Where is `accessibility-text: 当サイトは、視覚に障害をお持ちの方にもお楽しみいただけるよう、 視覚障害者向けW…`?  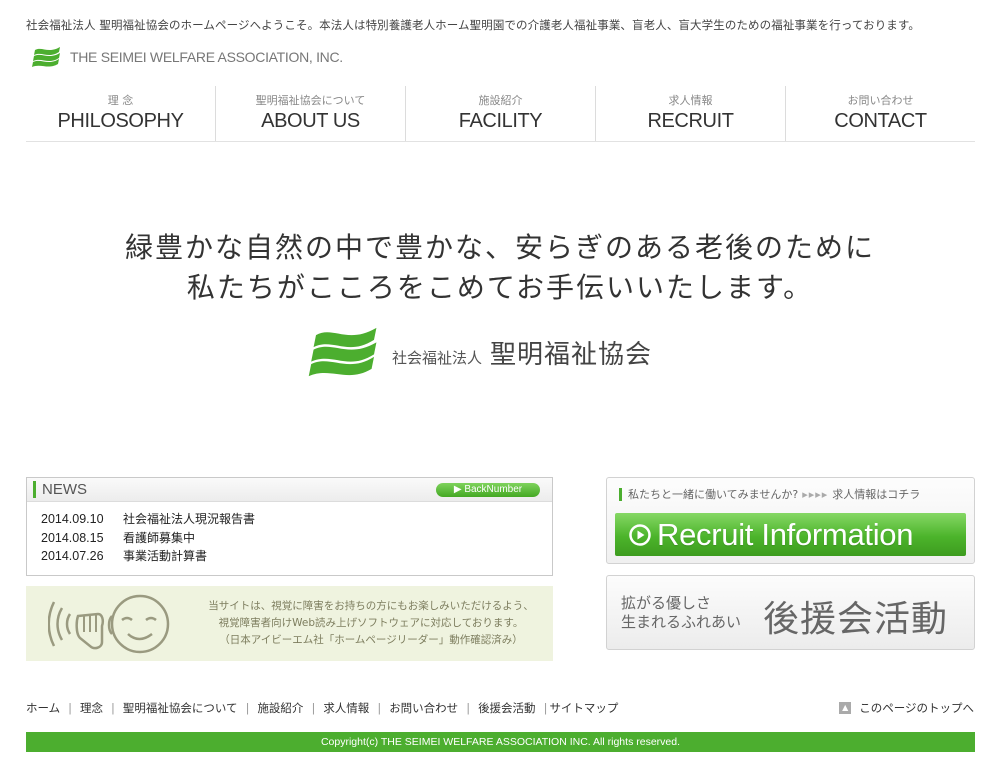 accessibility-text: 当サイトは、視覚に障害をお持ちの方にもお楽しみいただけるよう、 視覚障害者向けW… is located at coordinates (371, 623).